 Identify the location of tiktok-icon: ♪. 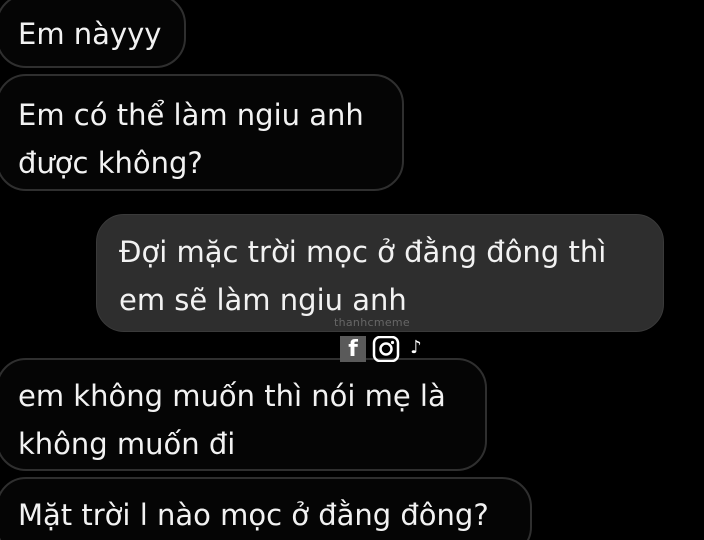
(416, 347).